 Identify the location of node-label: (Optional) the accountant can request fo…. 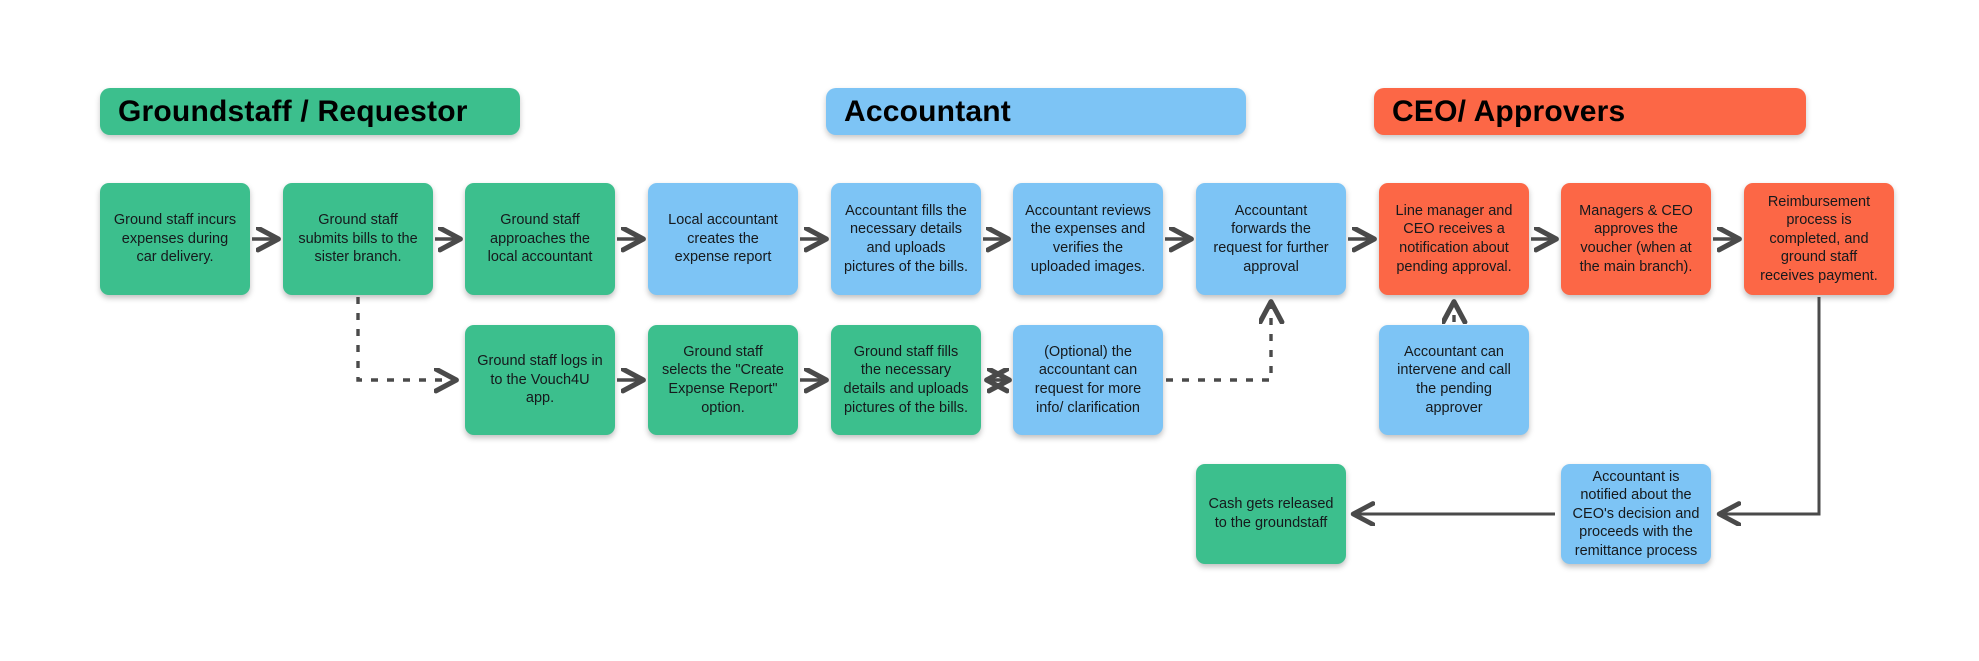
(1088, 379).